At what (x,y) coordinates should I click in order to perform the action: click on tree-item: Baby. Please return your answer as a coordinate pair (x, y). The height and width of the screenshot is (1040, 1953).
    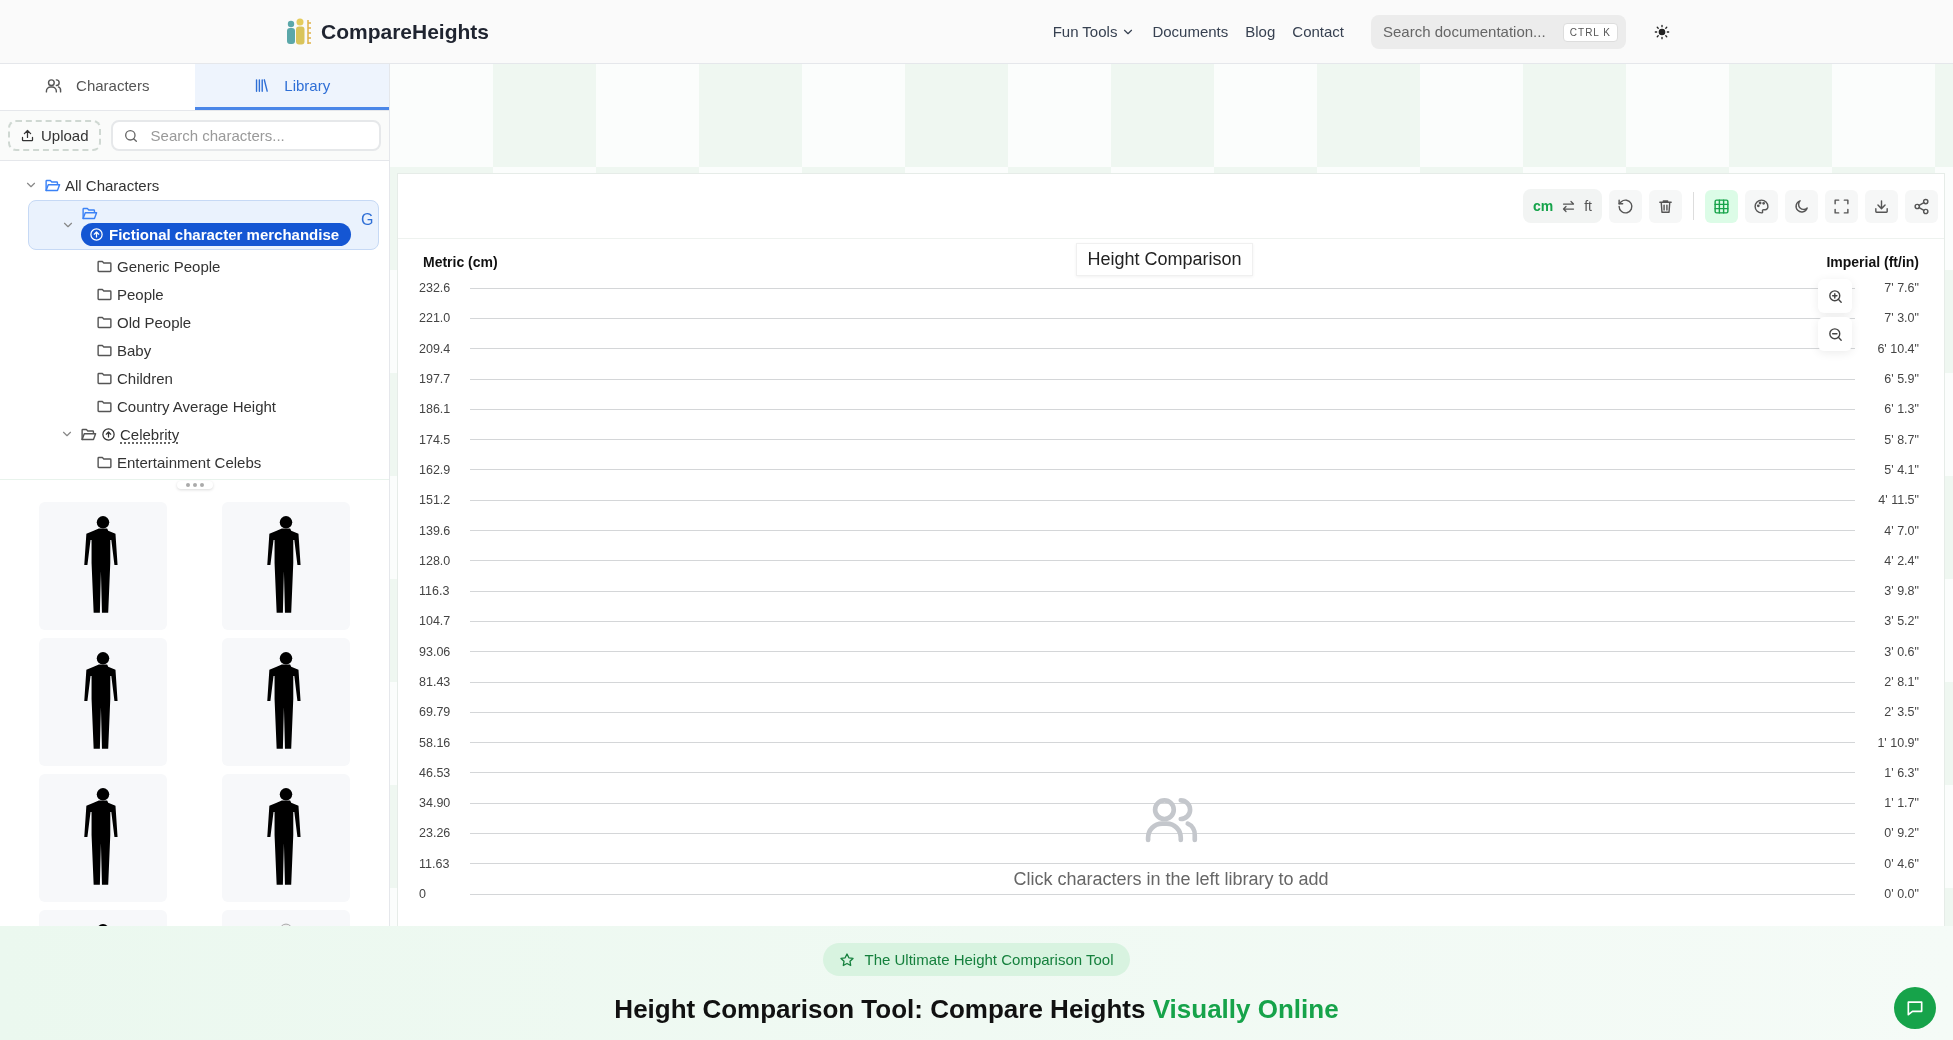
    Looking at the image, I should click on (194, 350).